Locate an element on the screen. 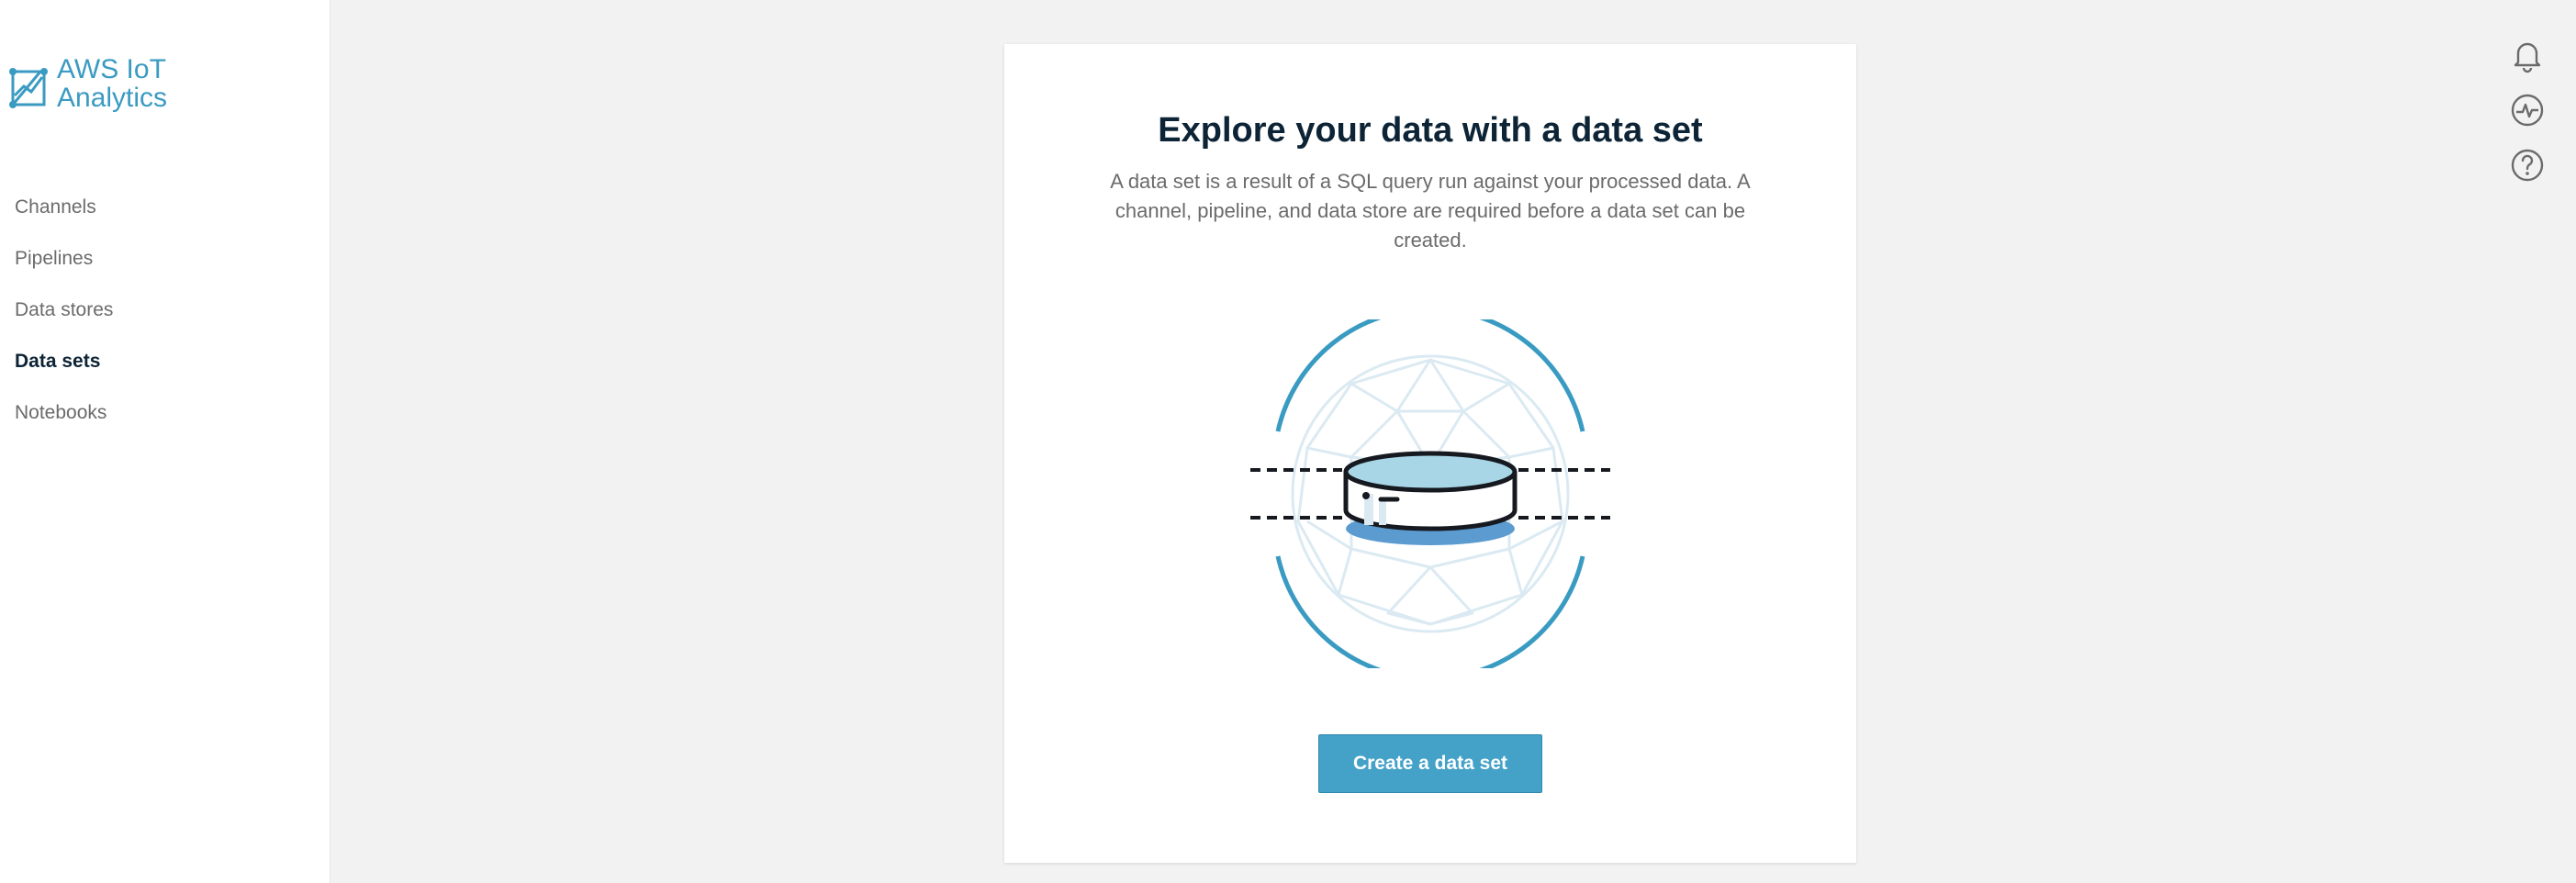 This screenshot has height=883, width=2576. header-icon-group is located at coordinates (2527, 119).